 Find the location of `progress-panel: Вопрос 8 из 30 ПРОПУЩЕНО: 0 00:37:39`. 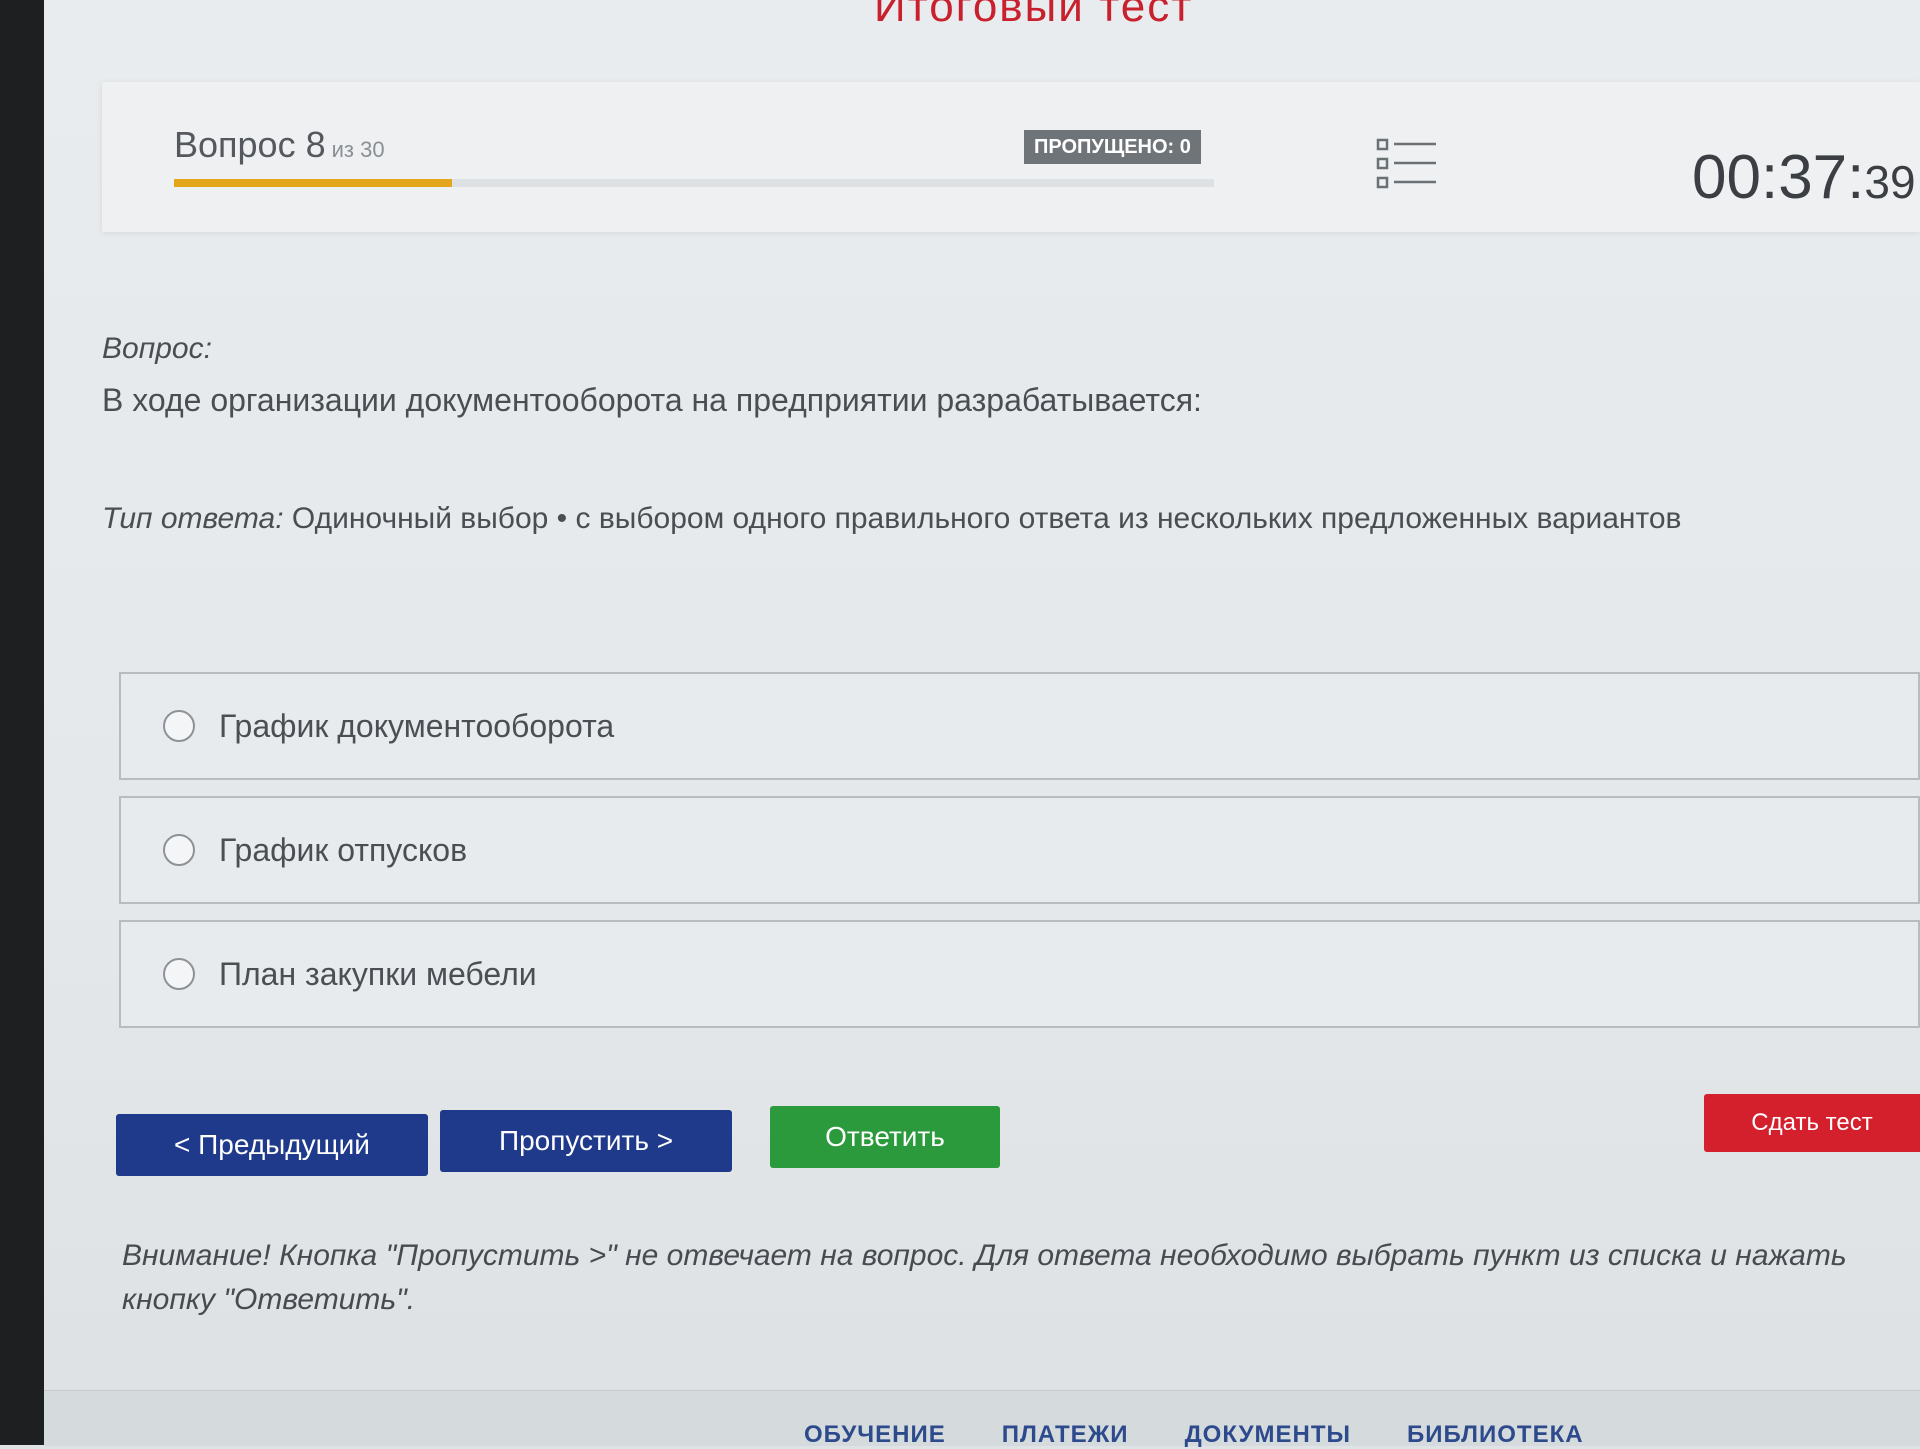

progress-panel: Вопрос 8 из 30 ПРОПУЩЕНО: 0 00:37:39 is located at coordinates (1011, 157).